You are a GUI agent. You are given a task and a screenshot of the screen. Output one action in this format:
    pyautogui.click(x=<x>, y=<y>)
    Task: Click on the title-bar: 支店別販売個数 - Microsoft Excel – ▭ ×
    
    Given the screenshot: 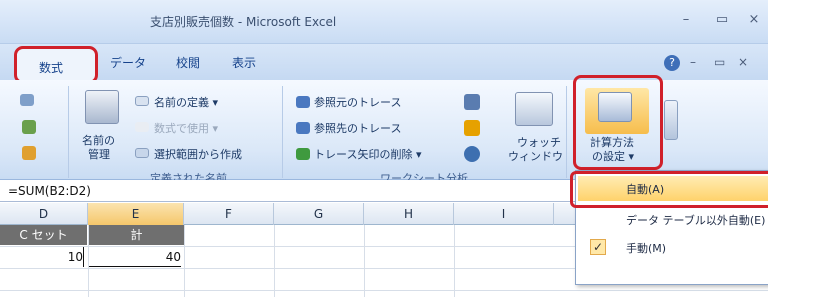 What is the action you would take?
    pyautogui.click(x=384, y=22)
    